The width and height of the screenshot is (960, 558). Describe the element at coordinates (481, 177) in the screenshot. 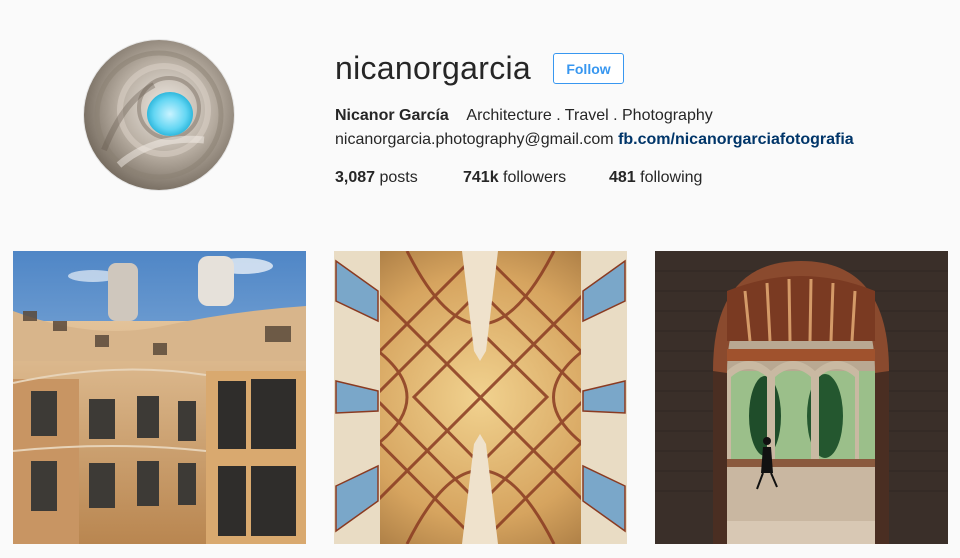

I see `followers-count: 741k` at that location.